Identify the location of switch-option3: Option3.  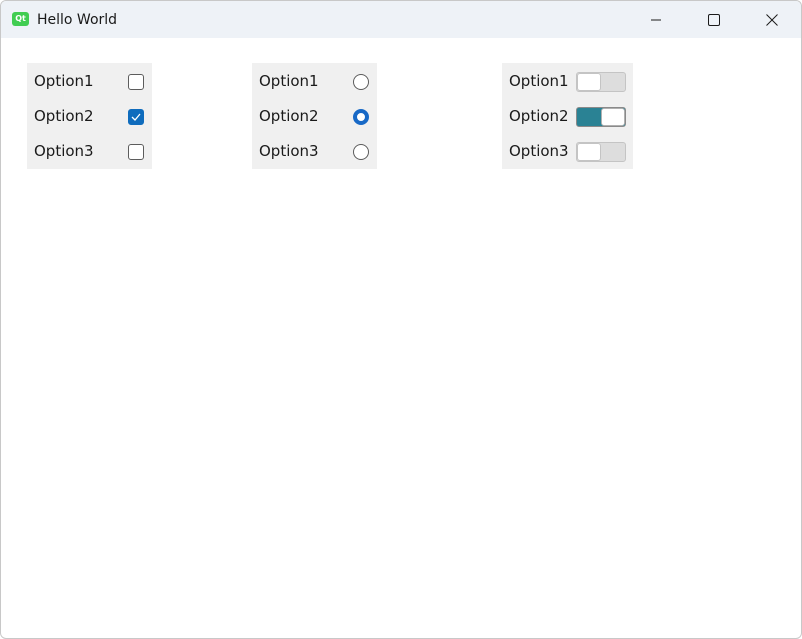
(567, 151).